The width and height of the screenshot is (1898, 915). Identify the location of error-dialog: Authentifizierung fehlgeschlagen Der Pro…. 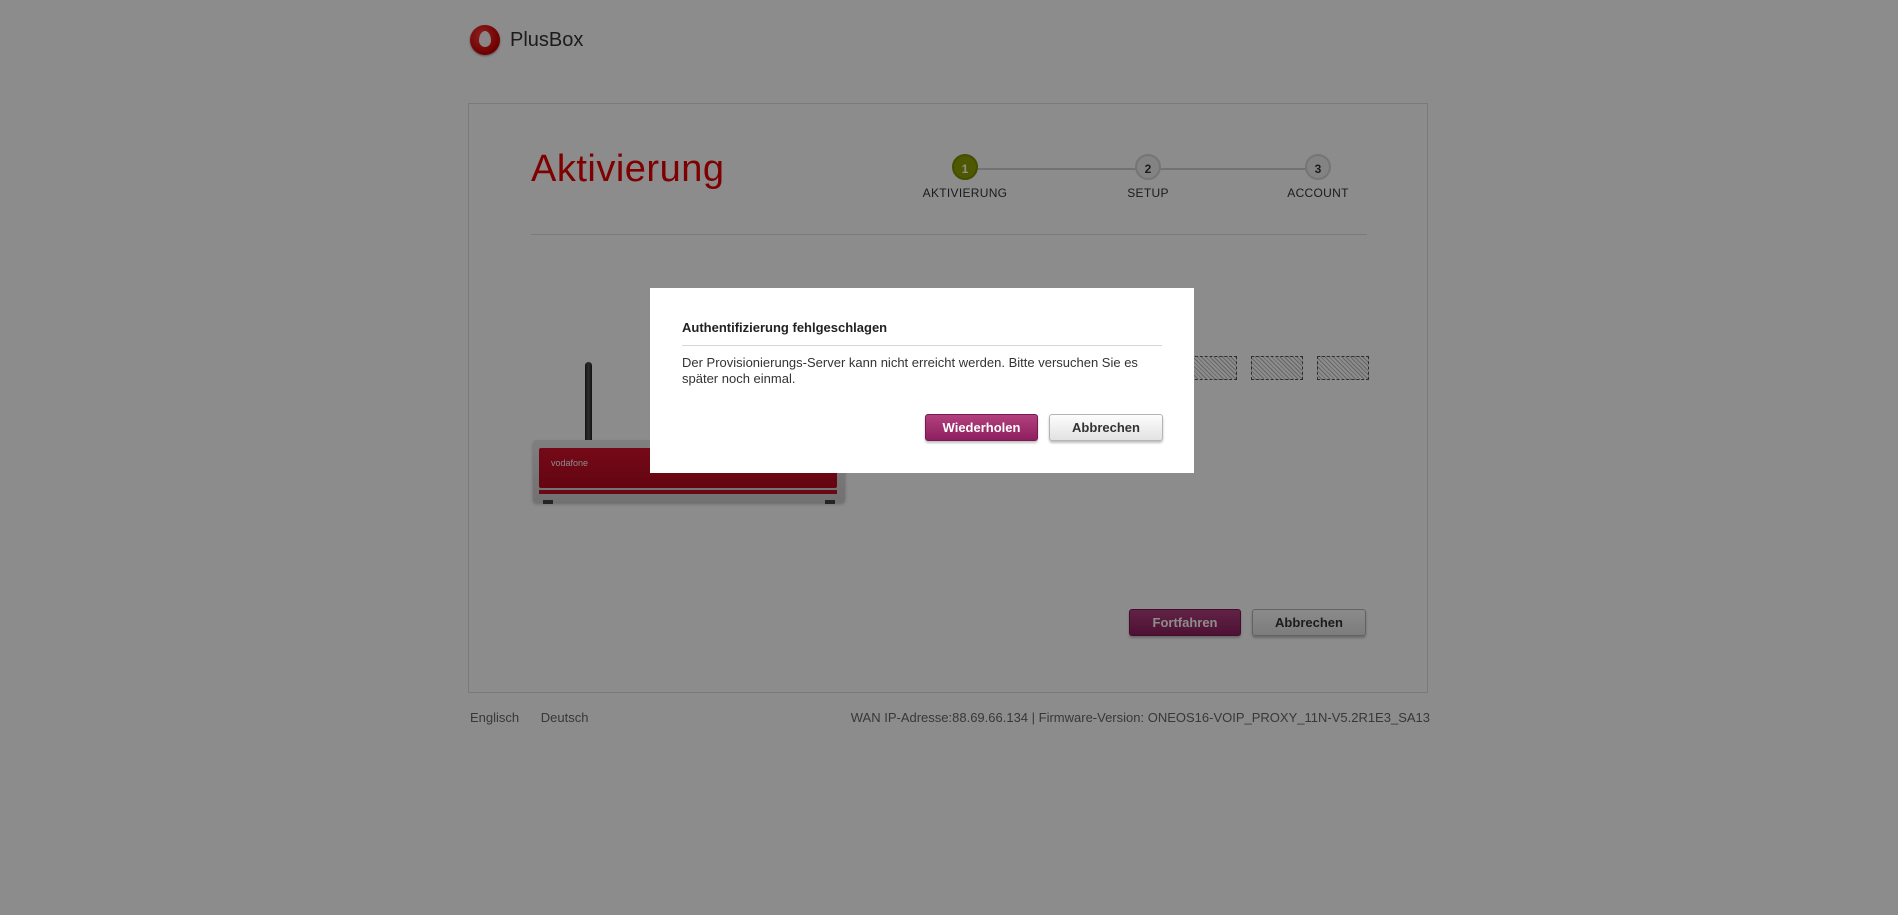
(922, 380).